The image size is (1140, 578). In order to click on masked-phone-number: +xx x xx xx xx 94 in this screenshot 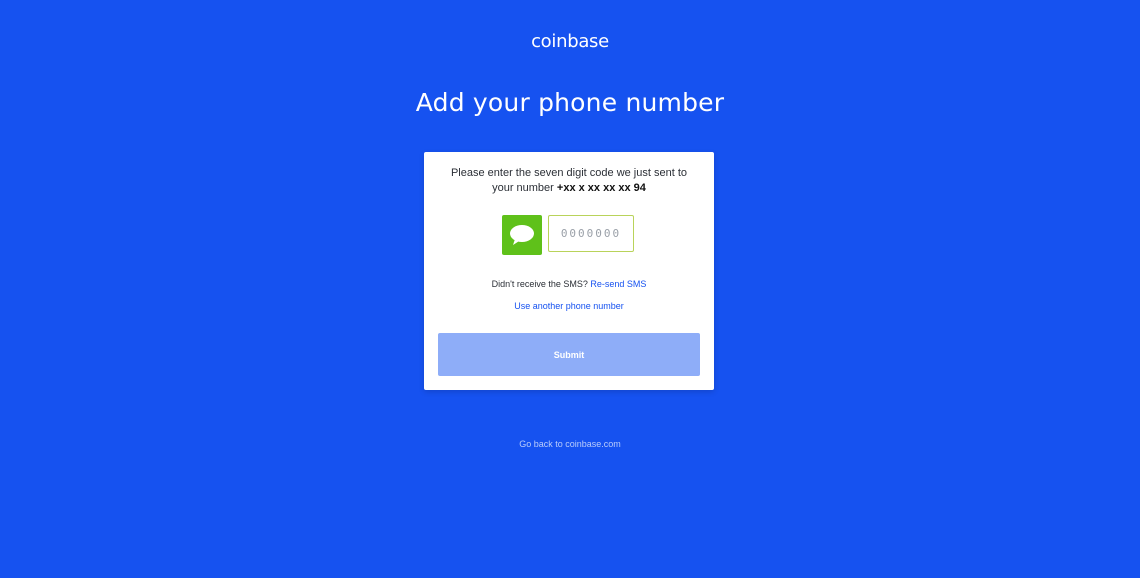, I will do `click(601, 188)`.